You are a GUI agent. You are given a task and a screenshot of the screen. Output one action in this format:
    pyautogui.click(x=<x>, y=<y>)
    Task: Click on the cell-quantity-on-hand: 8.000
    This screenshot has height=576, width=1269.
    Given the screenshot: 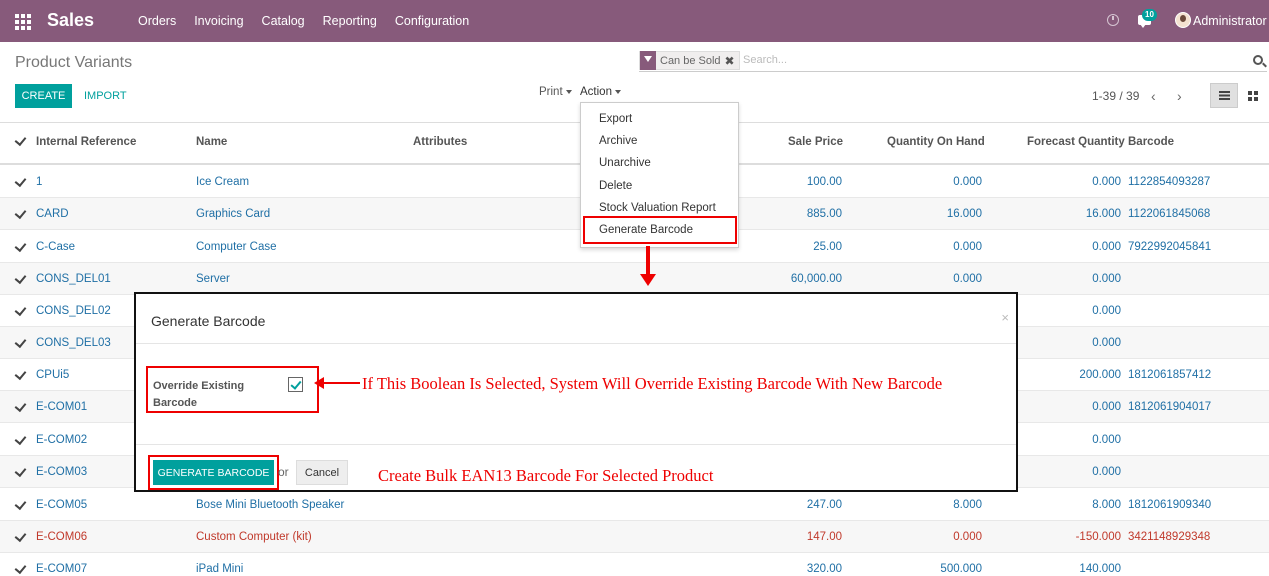 What is the action you would take?
    pyautogui.click(x=967, y=505)
    